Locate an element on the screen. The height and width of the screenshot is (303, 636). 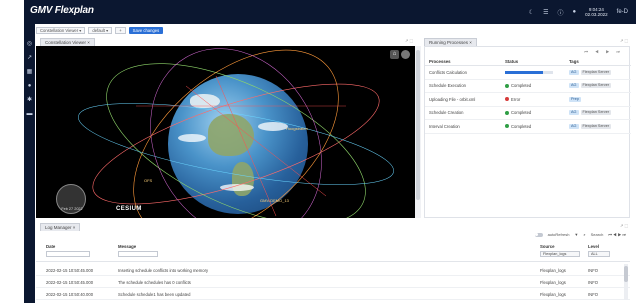
save-button: Save changes is located at coordinates (146, 30).